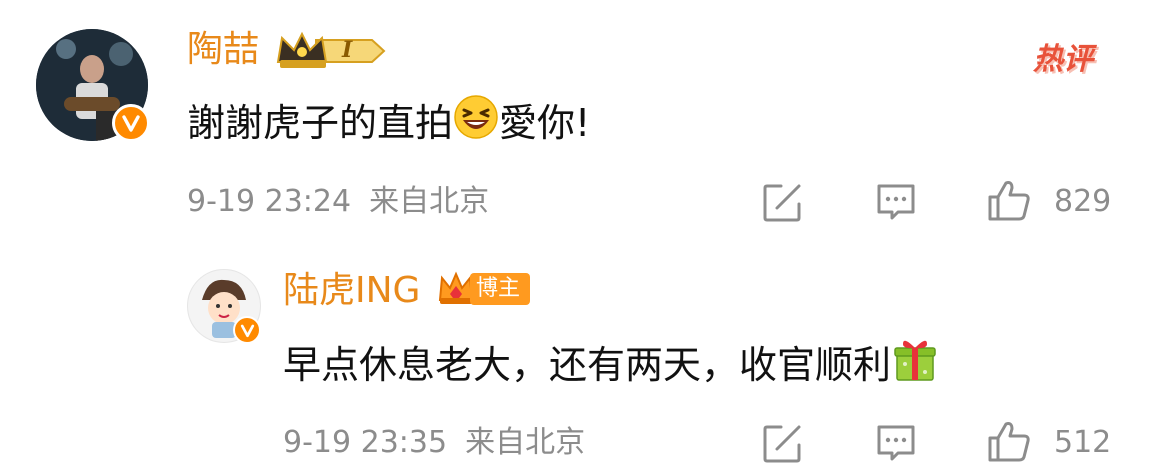 This screenshot has width=1152, height=471. What do you see at coordinates (351, 291) in the screenshot?
I see `username: 陆虎ING` at bounding box center [351, 291].